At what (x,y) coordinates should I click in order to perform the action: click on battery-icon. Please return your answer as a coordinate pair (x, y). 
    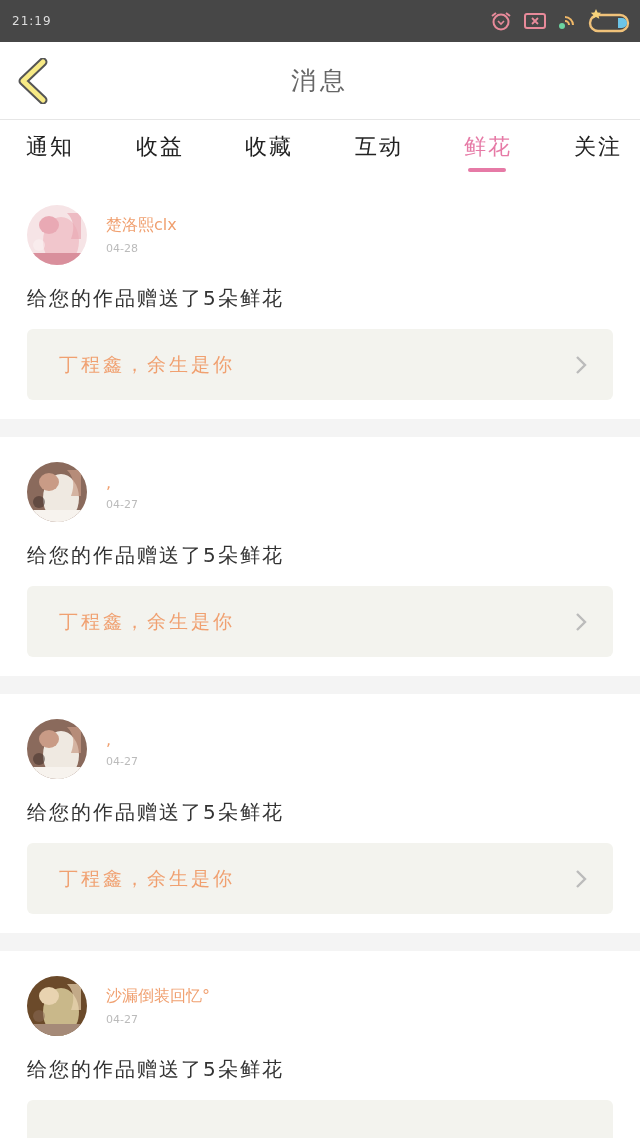
    Looking at the image, I should click on (609, 21).